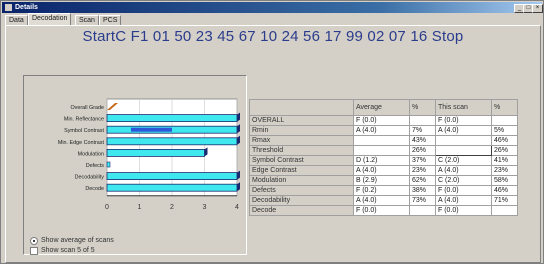  What do you see at coordinates (422, 140) in the screenshot?
I see `table-cell: 43%` at bounding box center [422, 140].